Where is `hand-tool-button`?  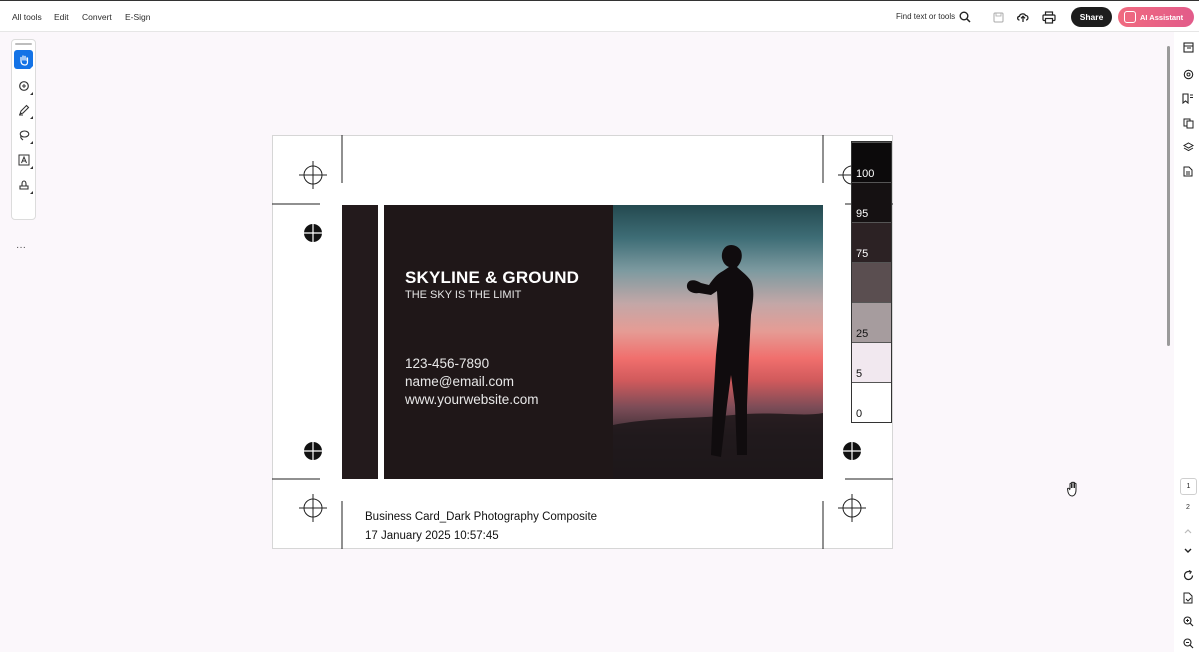
hand-tool-button is located at coordinates (23, 59).